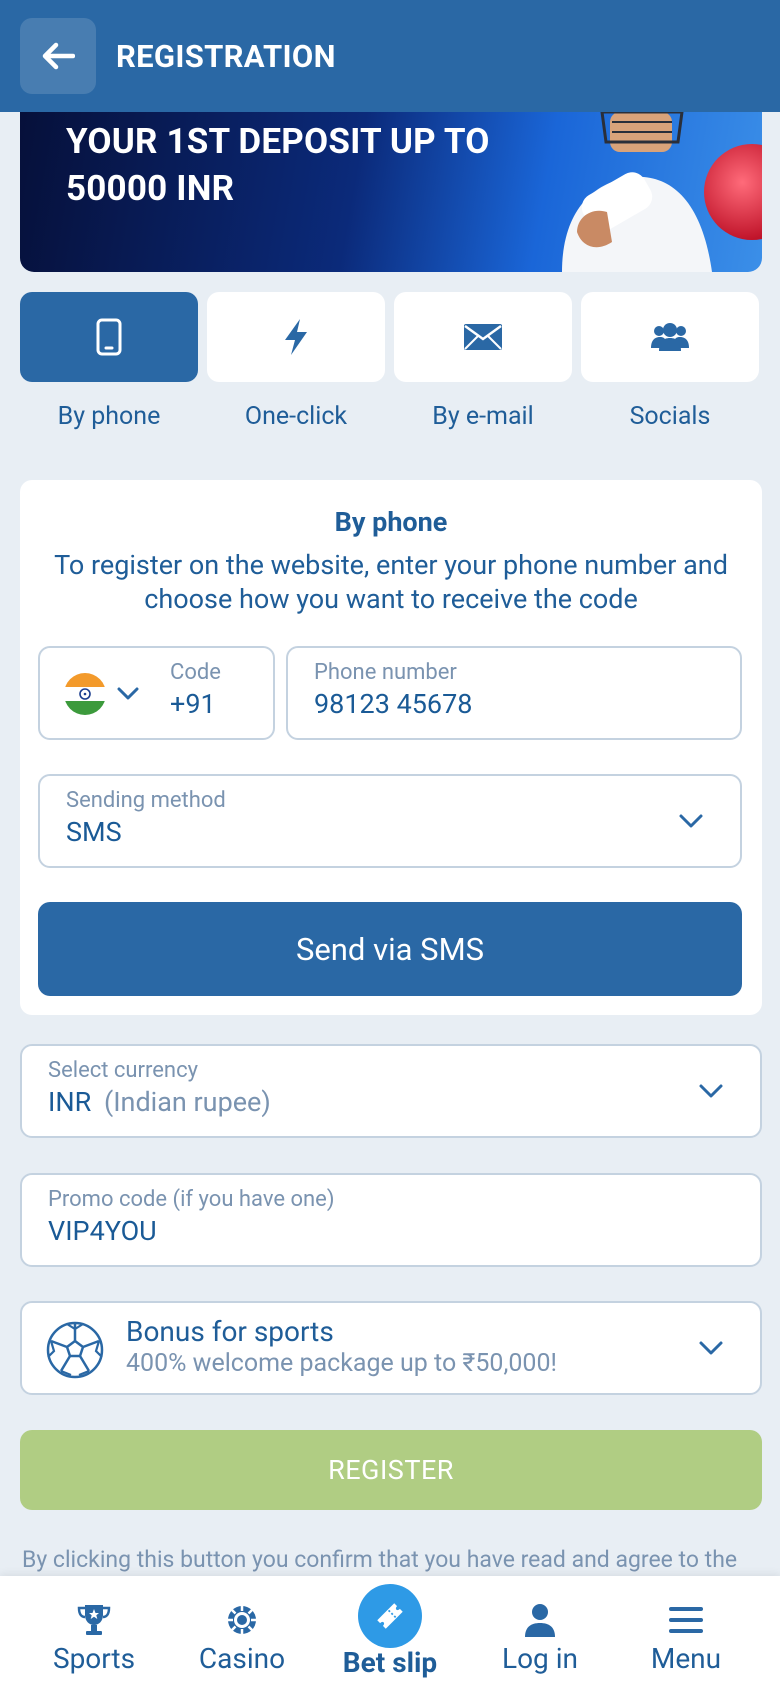 Image resolution: width=780 pixels, height=1688 pixels. Describe the element at coordinates (393, 704) in the screenshot. I see `phone-number-value: 98123 45678` at that location.